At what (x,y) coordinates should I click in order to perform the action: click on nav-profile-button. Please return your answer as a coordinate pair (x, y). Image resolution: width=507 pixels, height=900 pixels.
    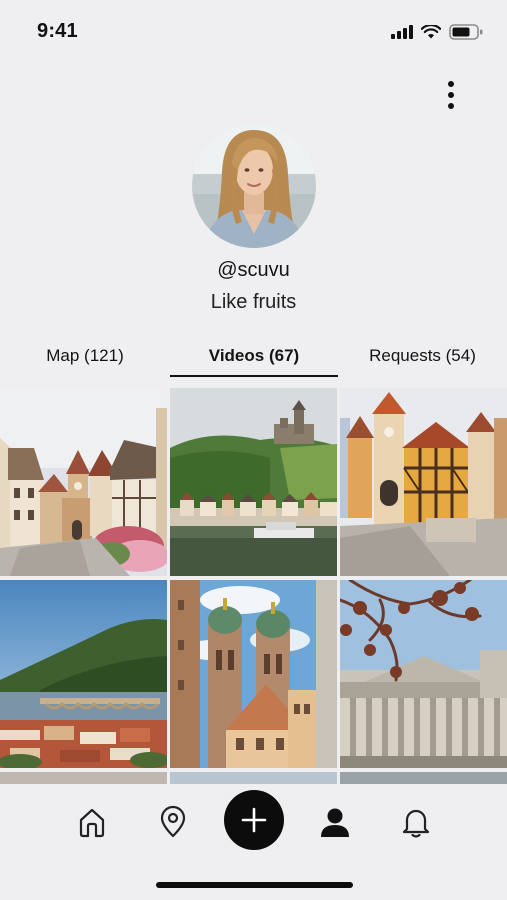
    Looking at the image, I should click on (335, 822).